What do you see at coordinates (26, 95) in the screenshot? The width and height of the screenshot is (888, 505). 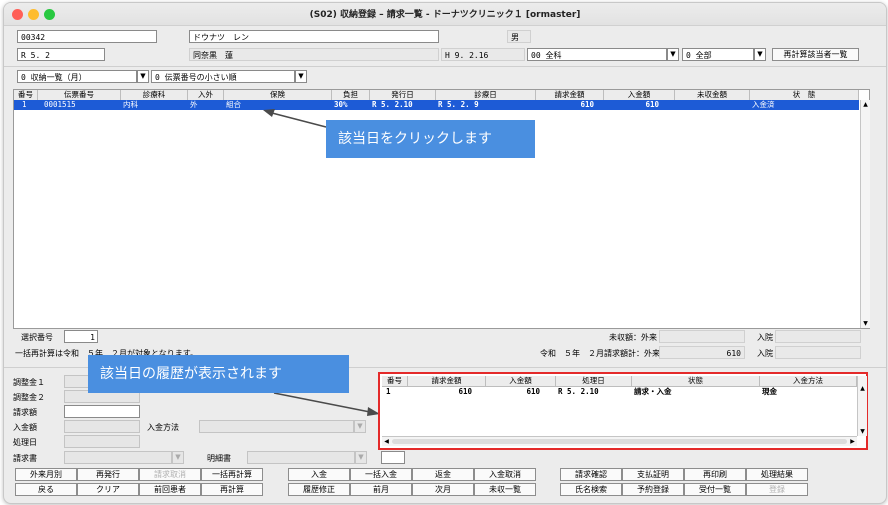 I see `col-header-number: 番号` at bounding box center [26, 95].